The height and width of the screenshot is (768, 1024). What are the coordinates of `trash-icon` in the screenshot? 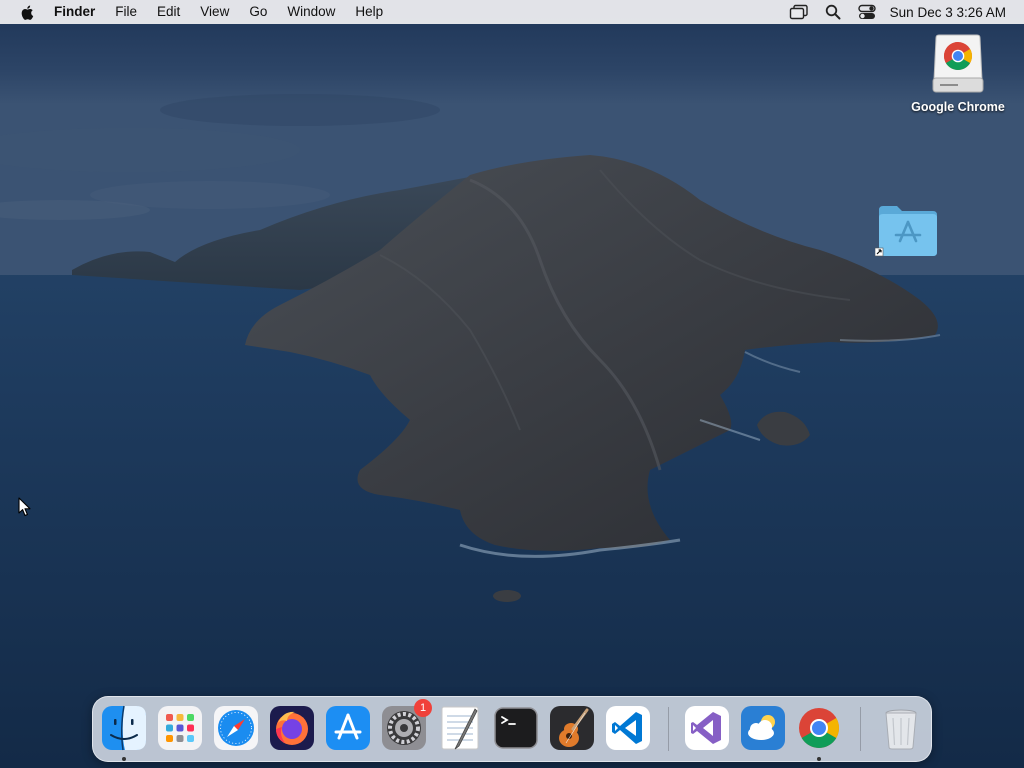 It's located at (901, 729).